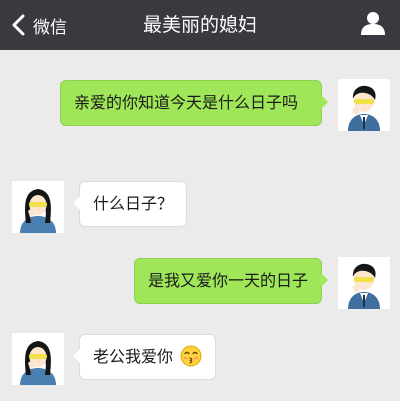  What do you see at coordinates (50, 27) in the screenshot?
I see `back-label: 微信` at bounding box center [50, 27].